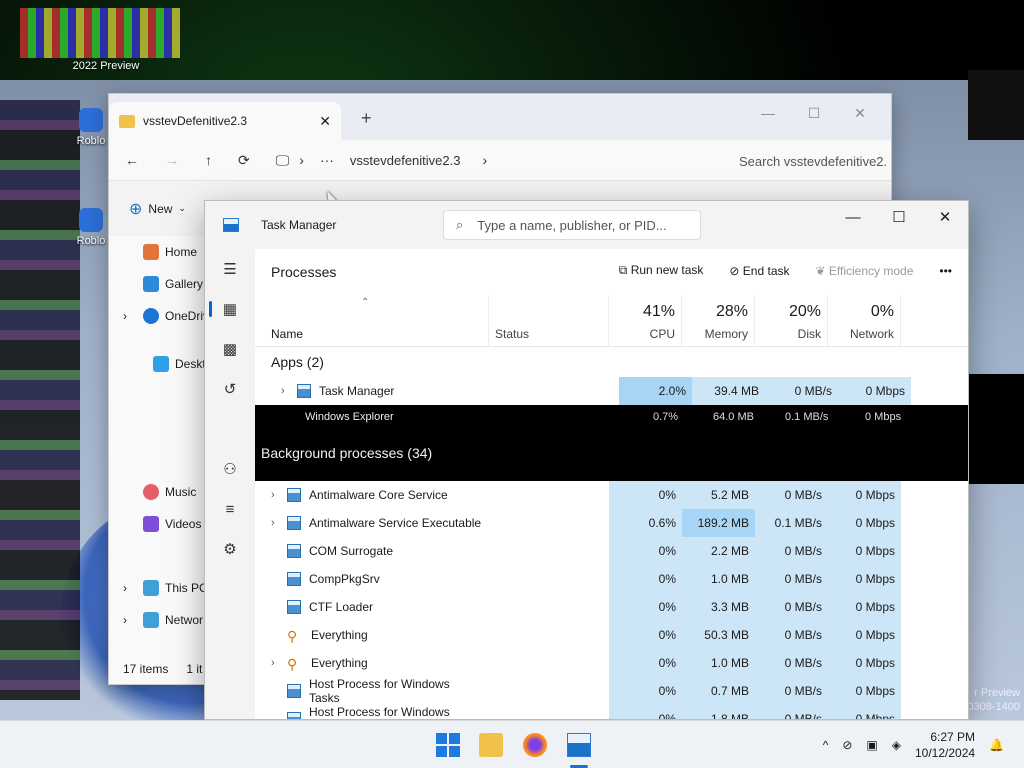  I want to click on process-name-label: Everything, so click(339, 635).